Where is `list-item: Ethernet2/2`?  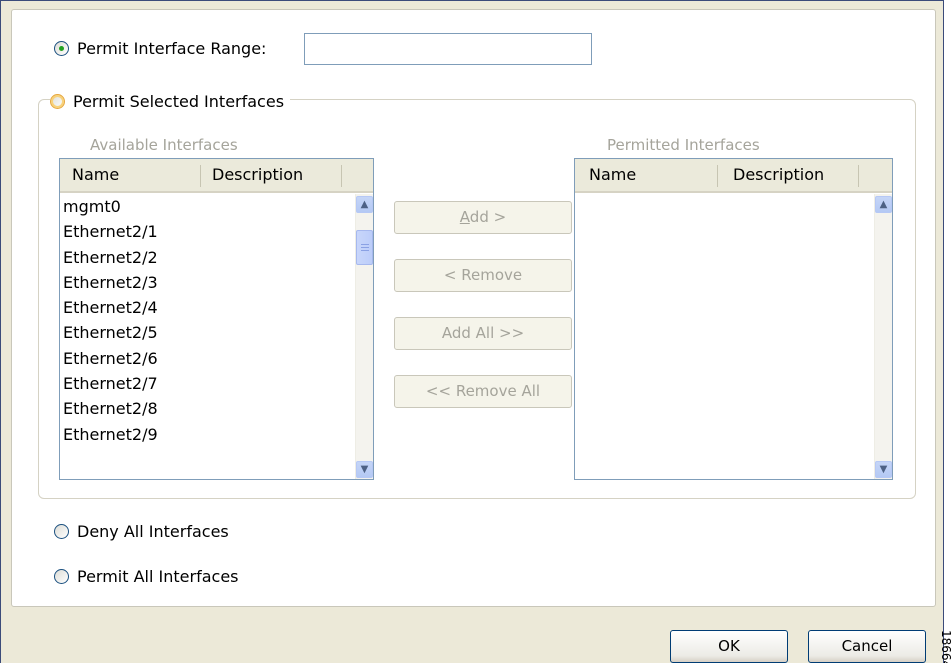 list-item: Ethernet2/2 is located at coordinates (109, 257).